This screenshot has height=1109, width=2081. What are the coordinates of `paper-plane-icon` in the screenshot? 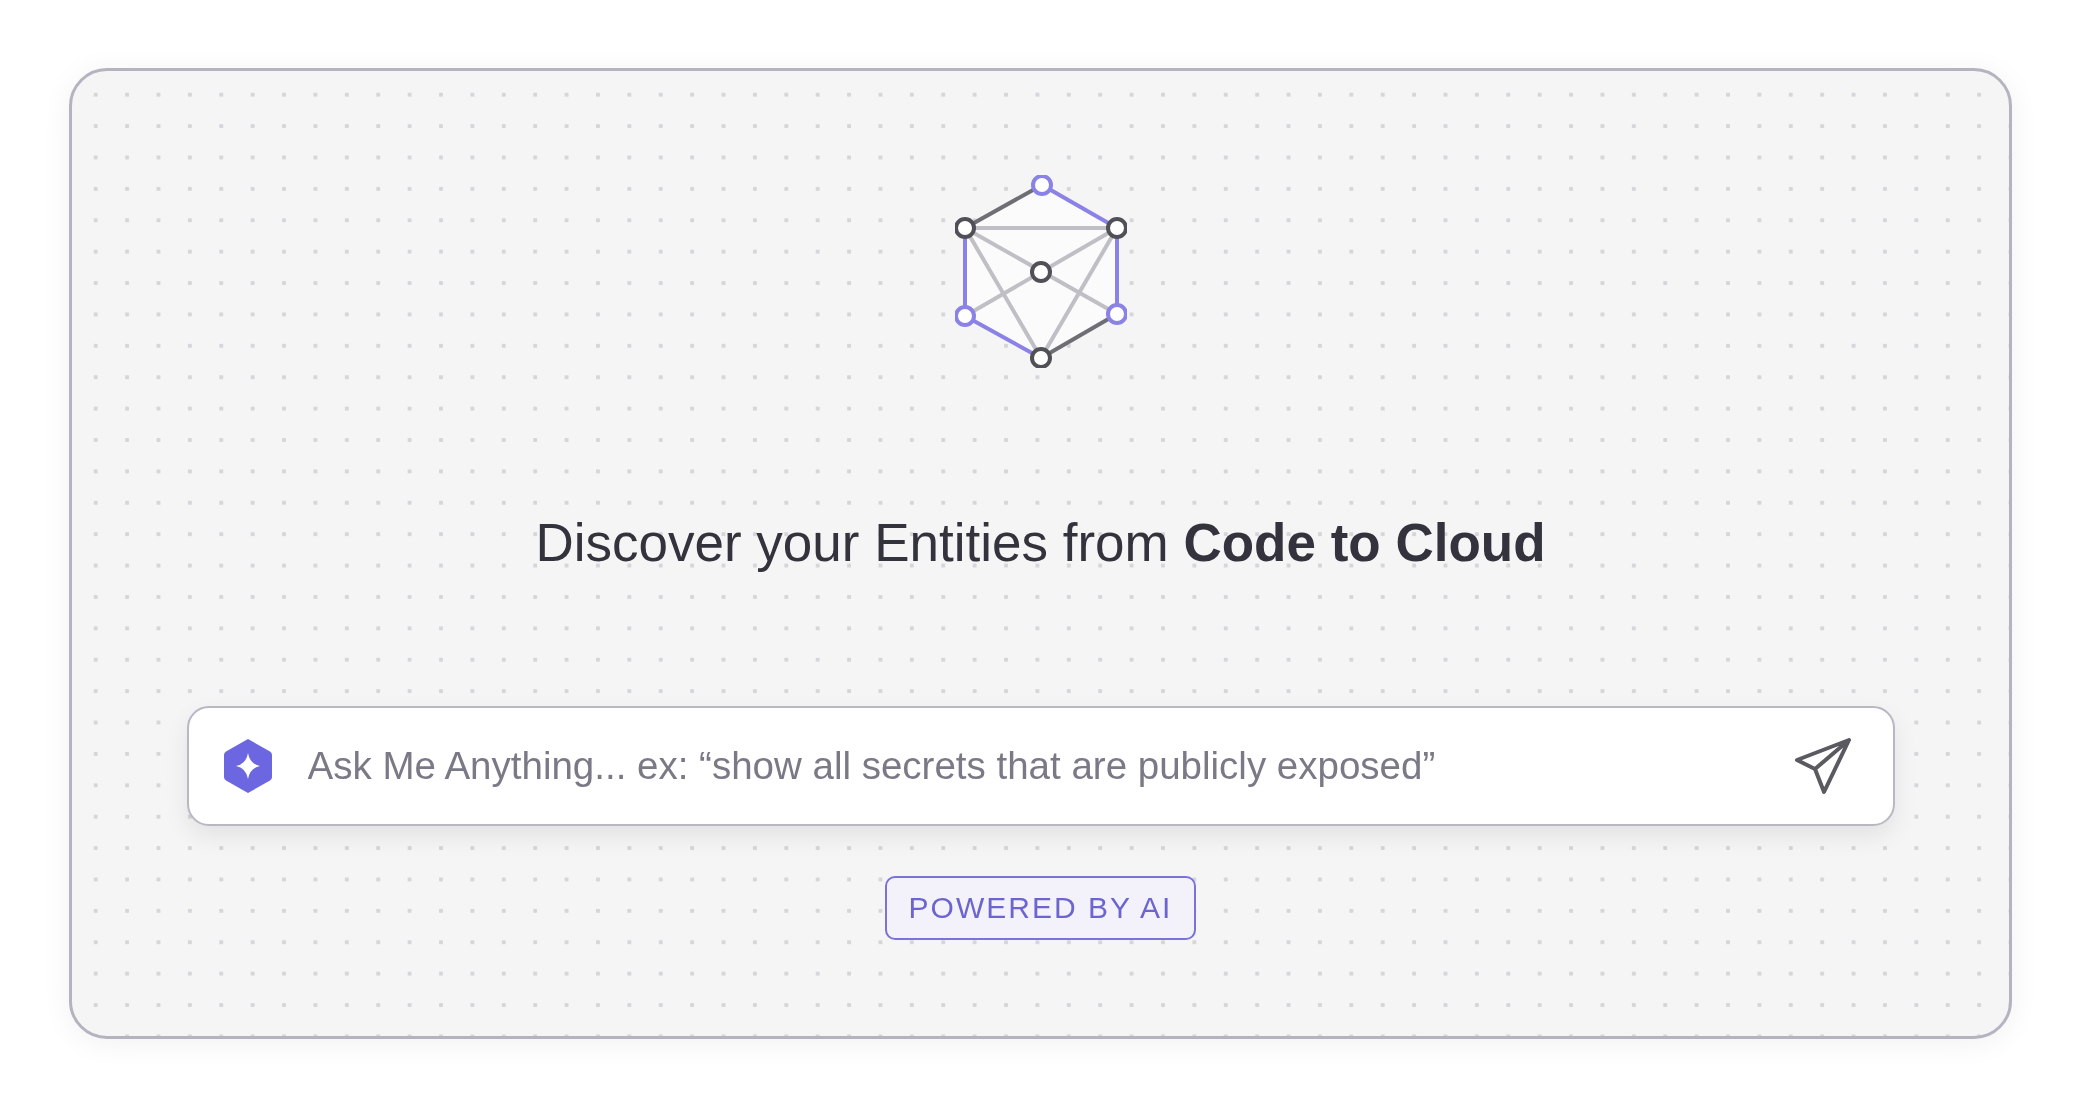 It's located at (1822, 766).